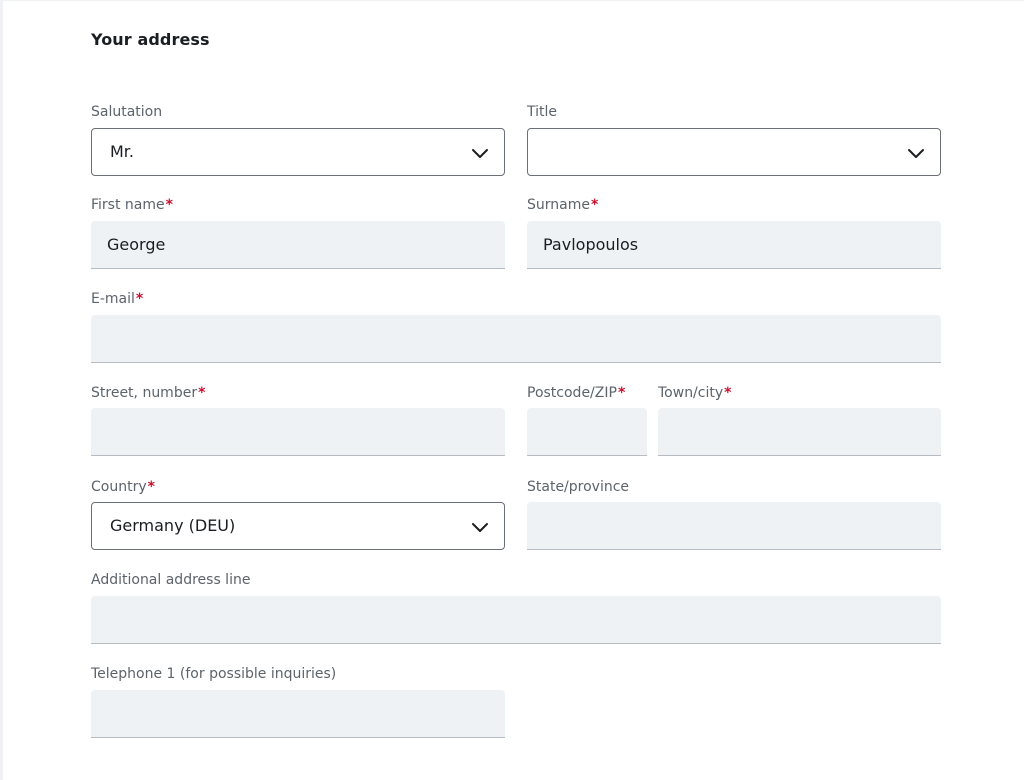  I want to click on country-label-text: Country, so click(119, 487).